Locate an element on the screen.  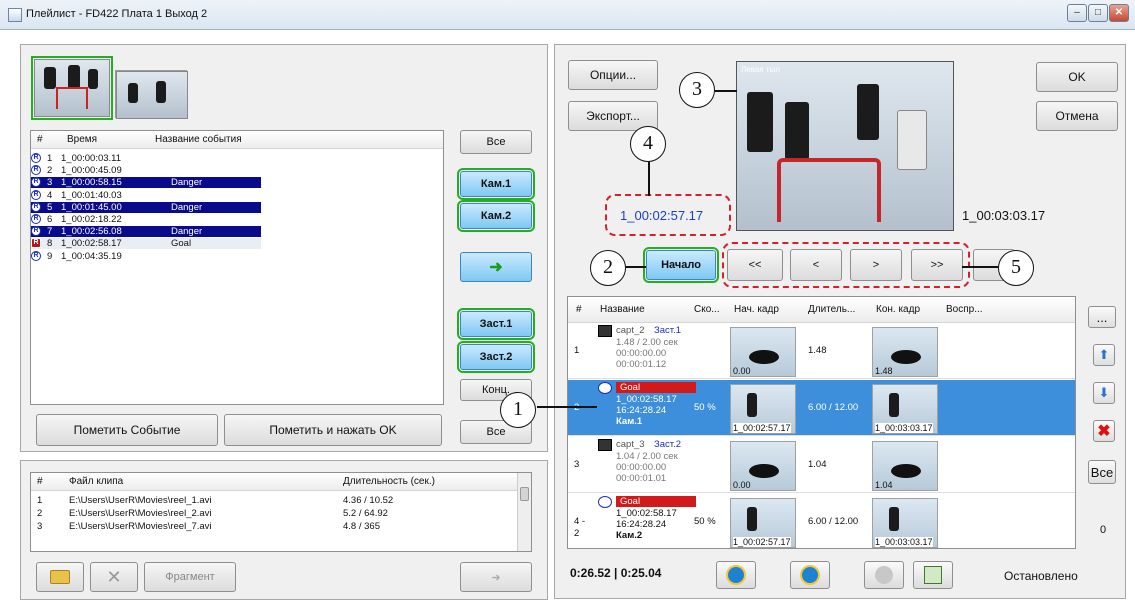
table-row: R 8 1_00:02:58.17 Goal is located at coordinates (146, 244).